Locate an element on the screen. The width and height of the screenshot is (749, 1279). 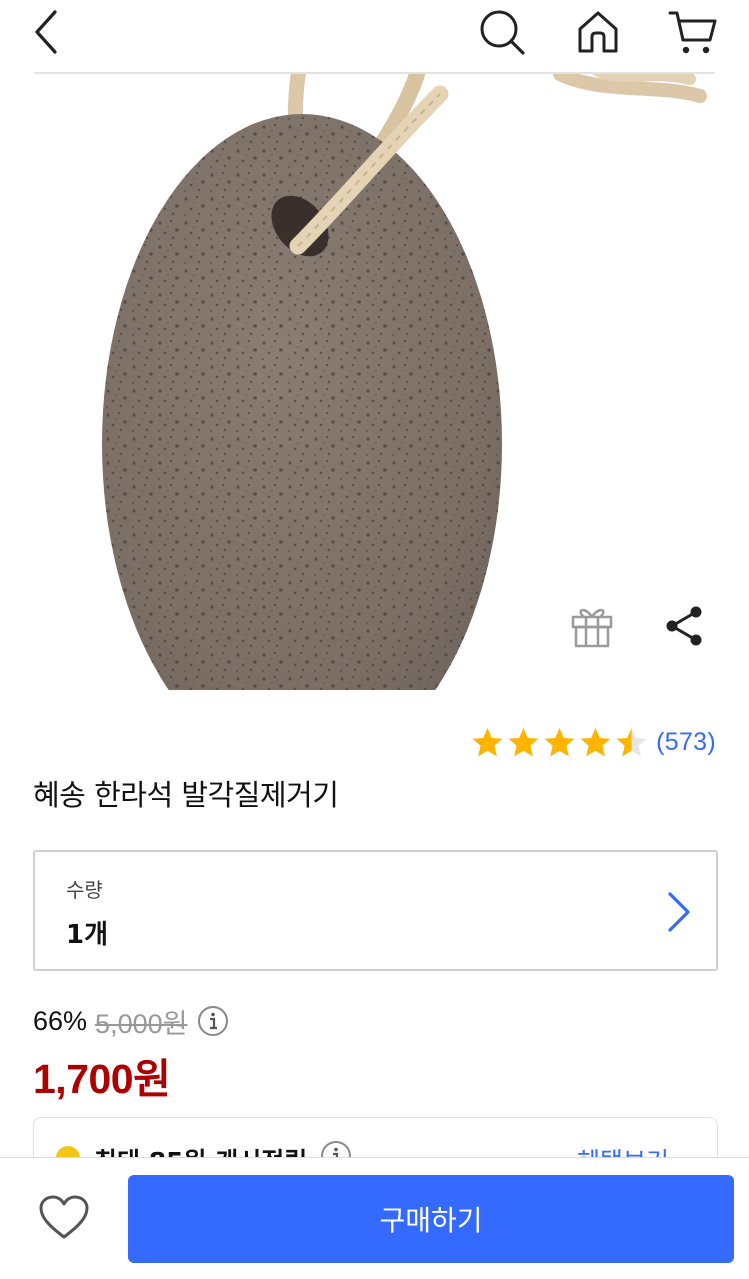
buy-button: 구매하기 is located at coordinates (431, 1219).